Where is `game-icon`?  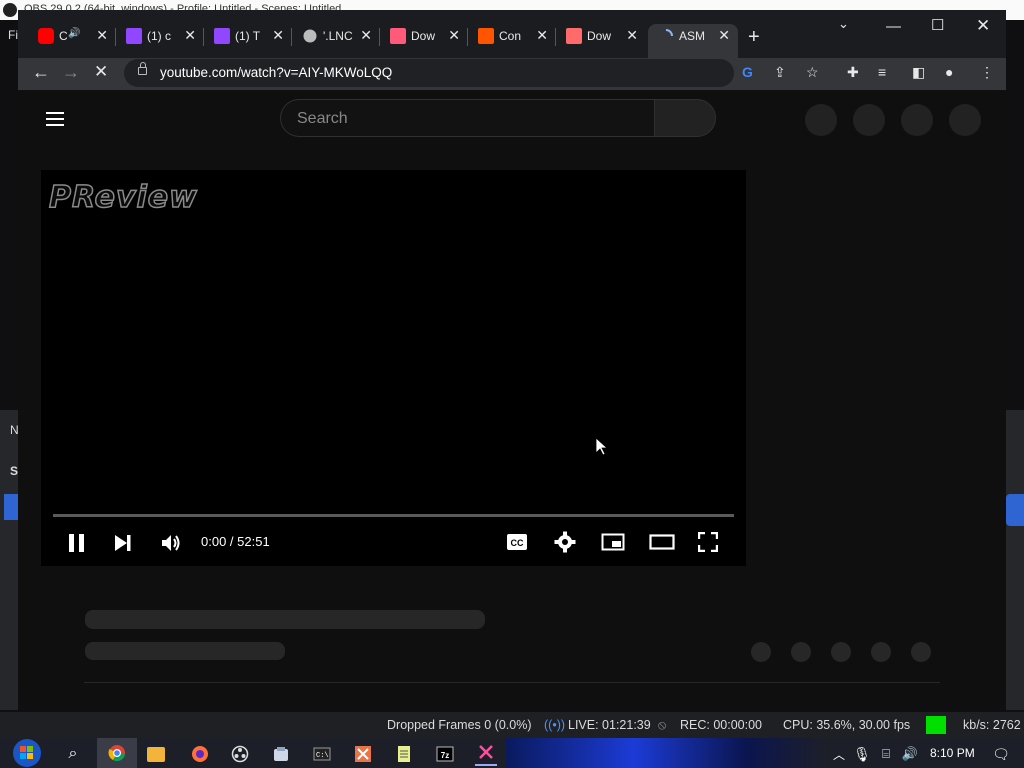 game-icon is located at coordinates (281, 754).